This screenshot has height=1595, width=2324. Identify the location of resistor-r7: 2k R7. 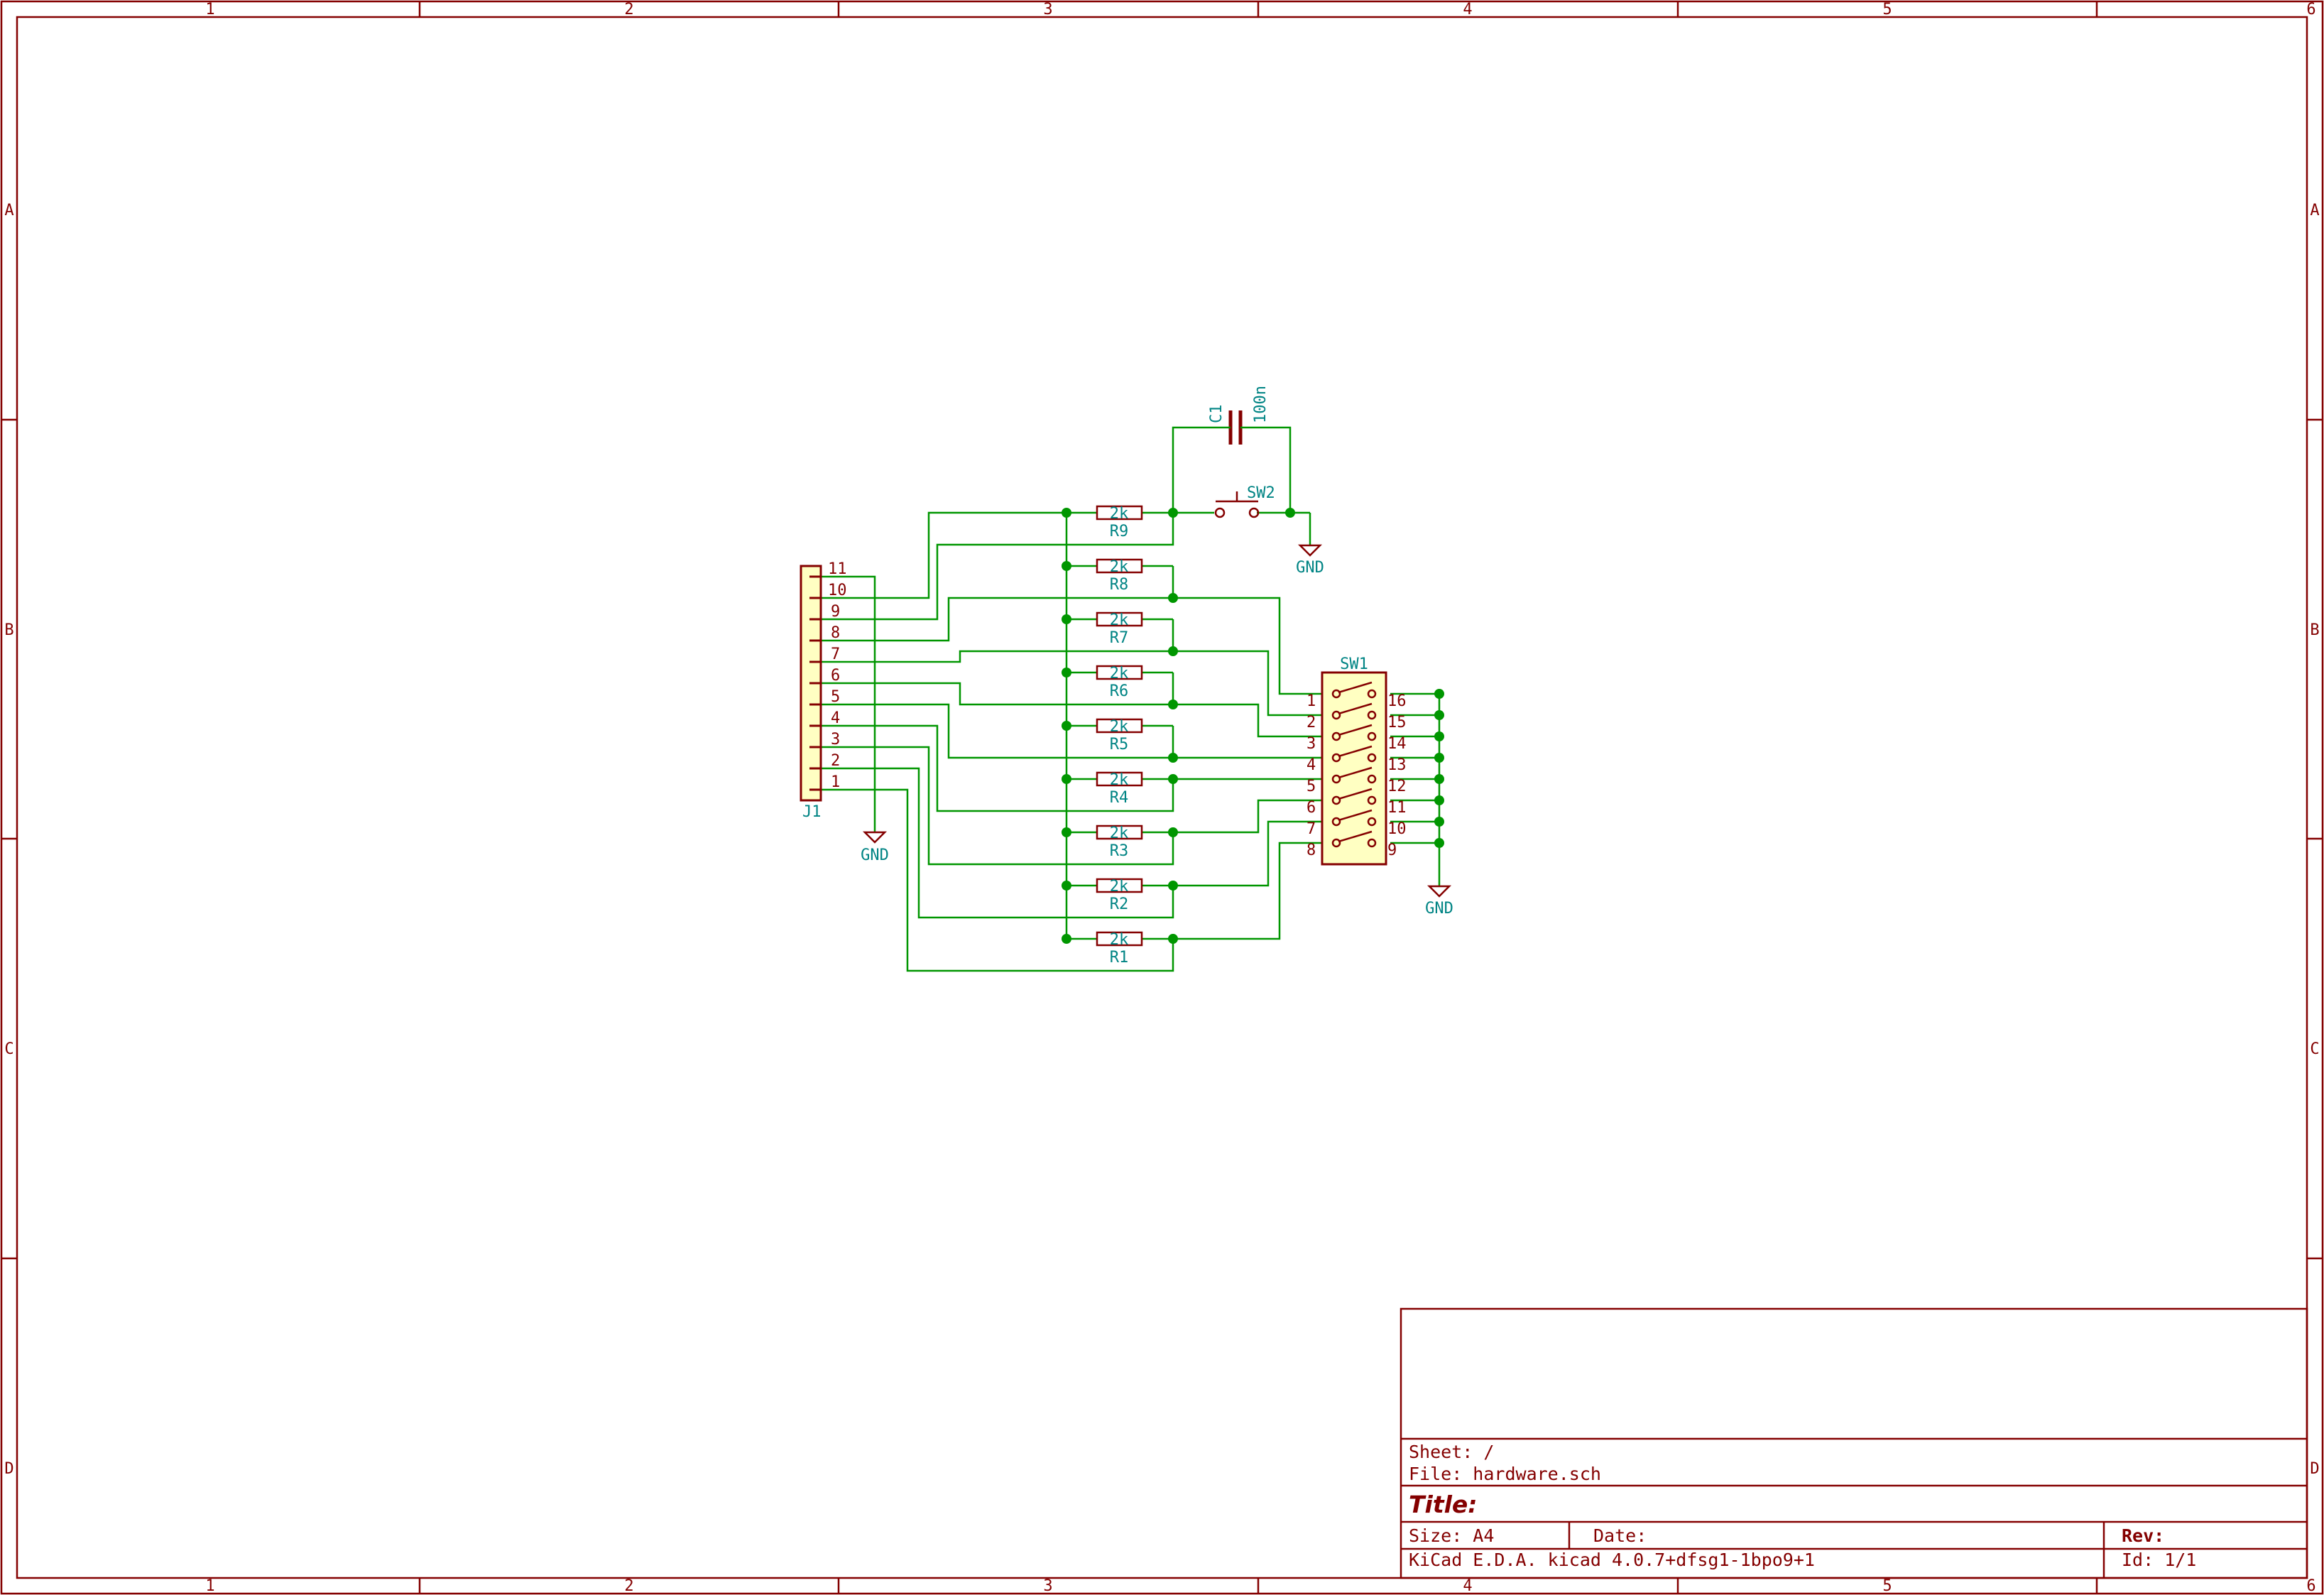
(1119, 629).